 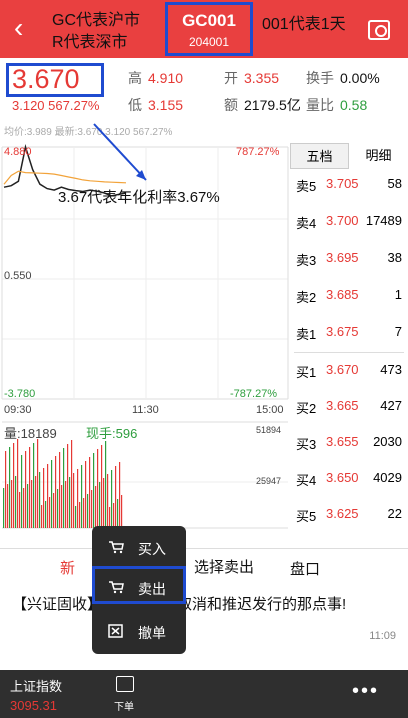 I want to click on buy-menu-item: 买入, so click(x=139, y=548).